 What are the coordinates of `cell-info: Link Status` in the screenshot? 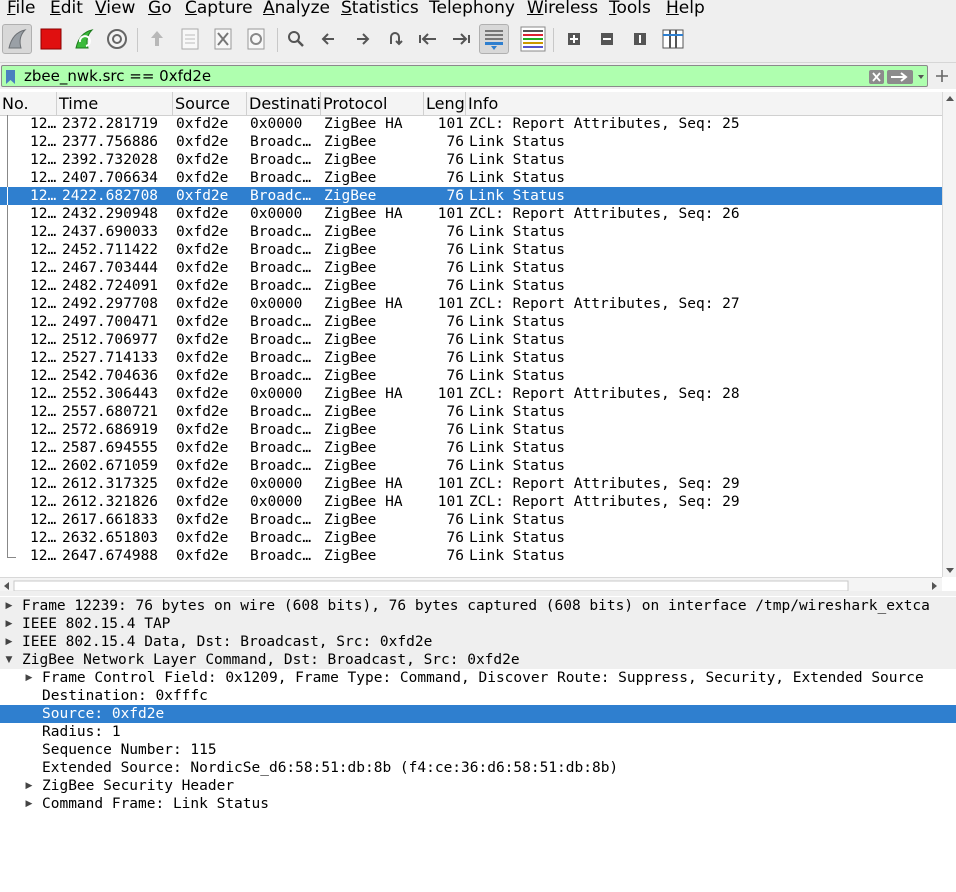 It's located at (517, 196).